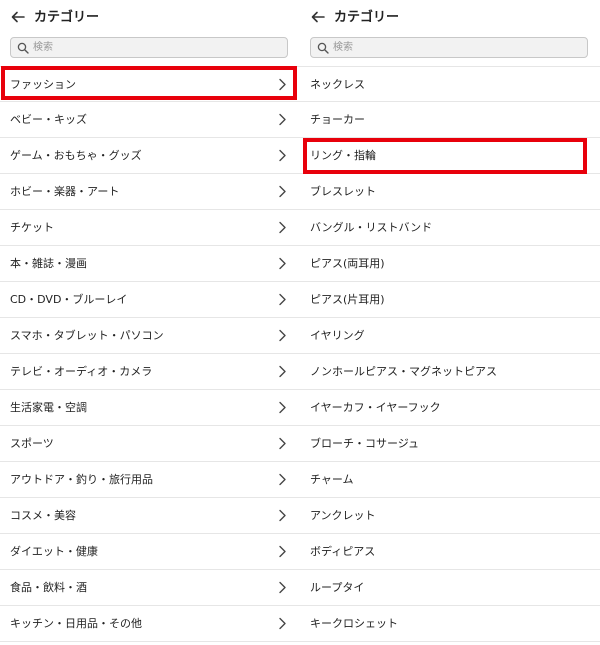 This screenshot has width=600, height=645. I want to click on category-row: 本・雑誌・漫画, so click(150, 264).